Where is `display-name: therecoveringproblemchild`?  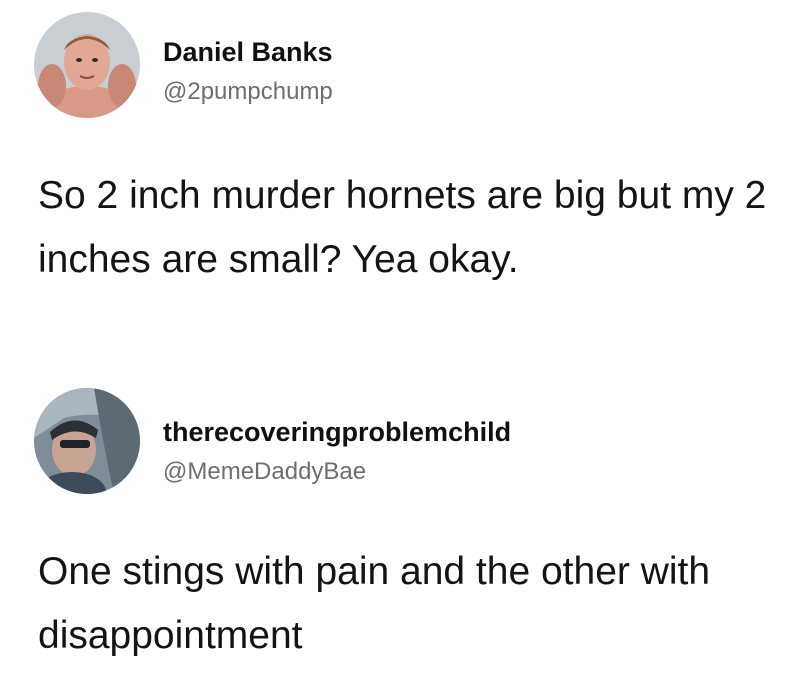
display-name: therecoveringproblemchild is located at coordinates (337, 432).